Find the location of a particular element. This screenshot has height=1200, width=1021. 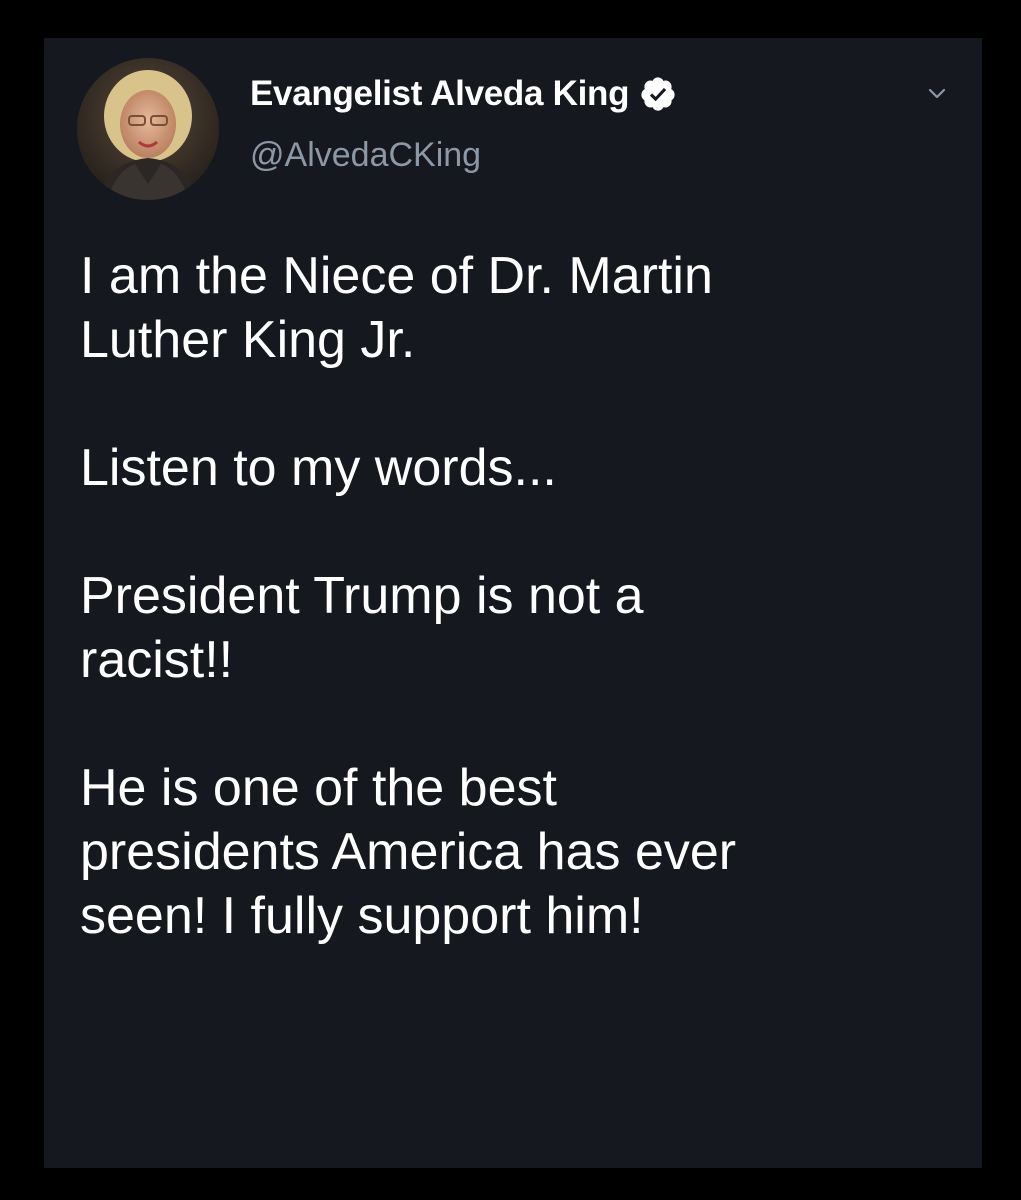

display-name: Evangelist Alveda King is located at coordinates (439, 94).